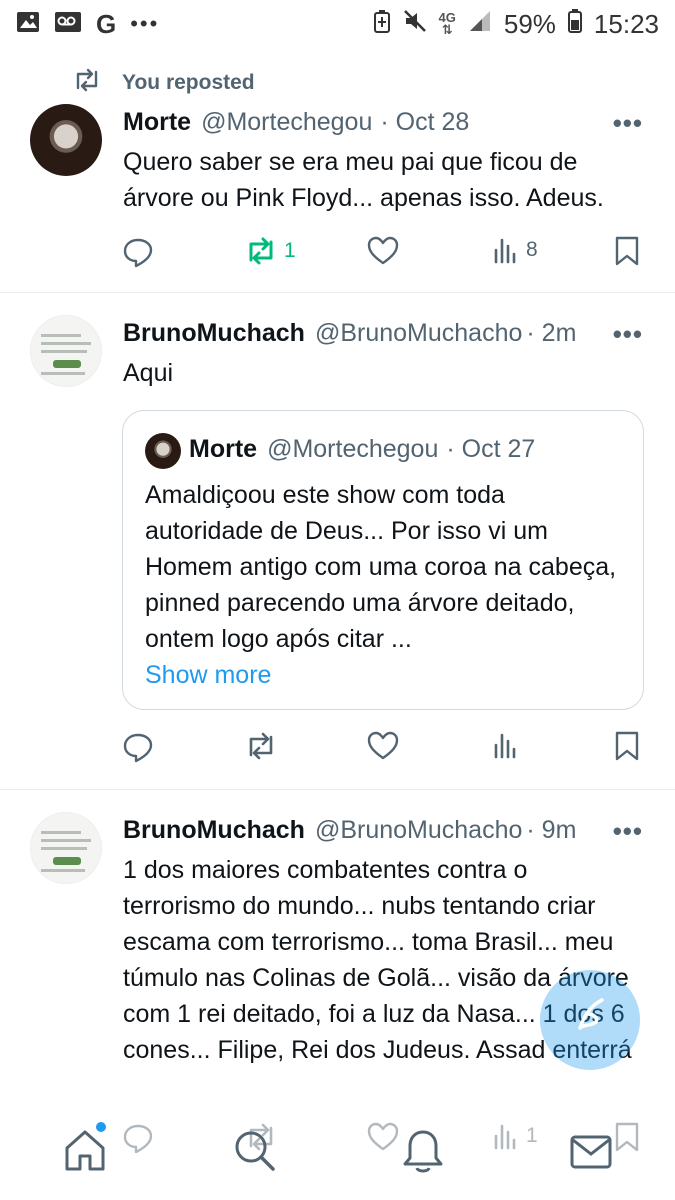  I want to click on quoted-tweet-header: Morte @Mortechegou · Oct 27, so click(362, 449).